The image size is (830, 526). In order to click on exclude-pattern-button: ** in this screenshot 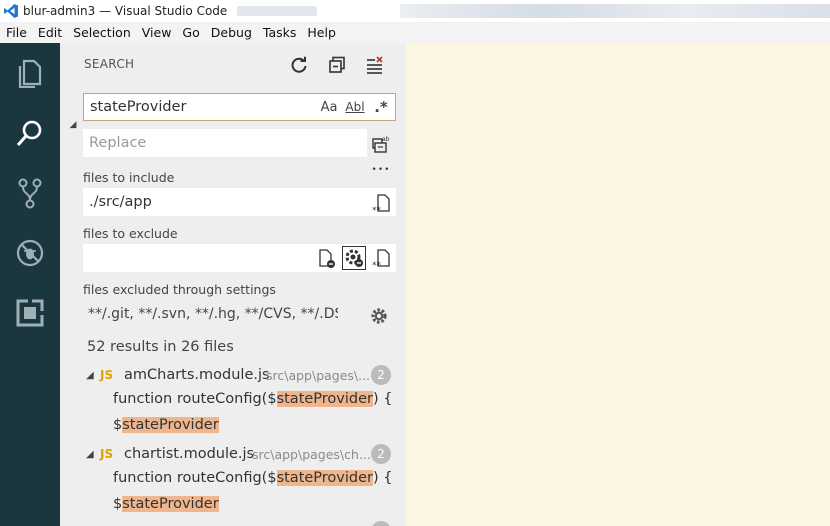, I will do `click(381, 259)`.